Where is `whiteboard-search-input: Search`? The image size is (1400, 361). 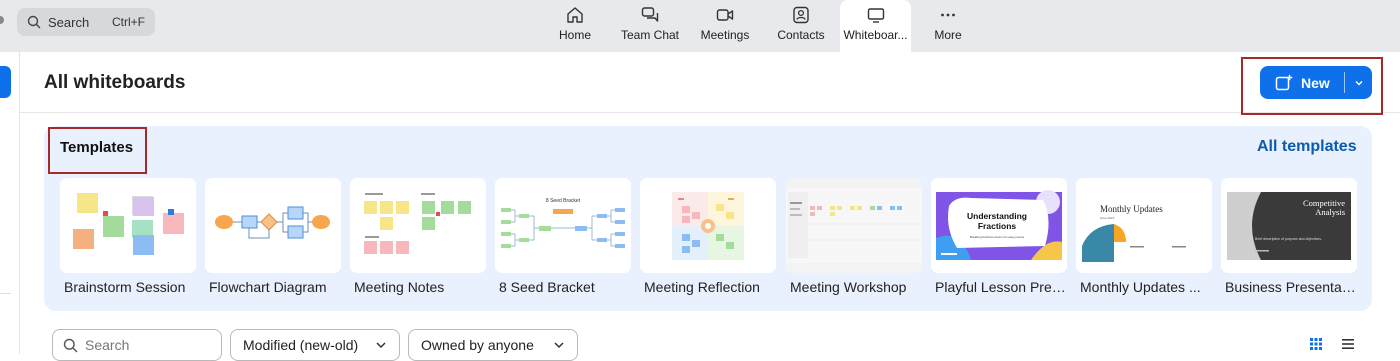
whiteboard-search-input: Search is located at coordinates (137, 345).